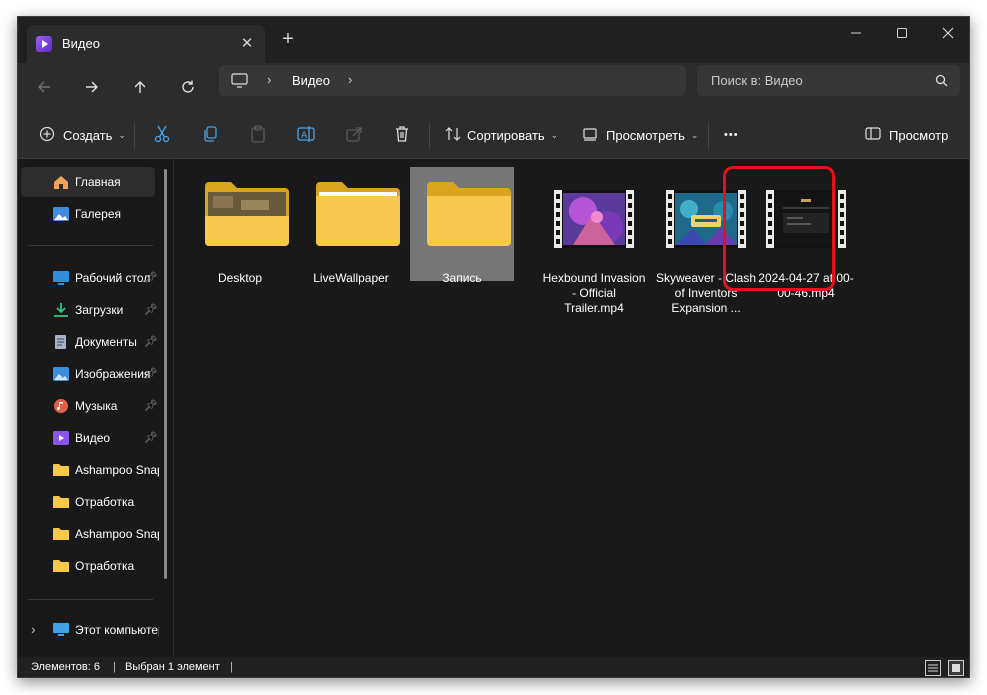  What do you see at coordinates (188, 87) in the screenshot?
I see `refresh-button` at bounding box center [188, 87].